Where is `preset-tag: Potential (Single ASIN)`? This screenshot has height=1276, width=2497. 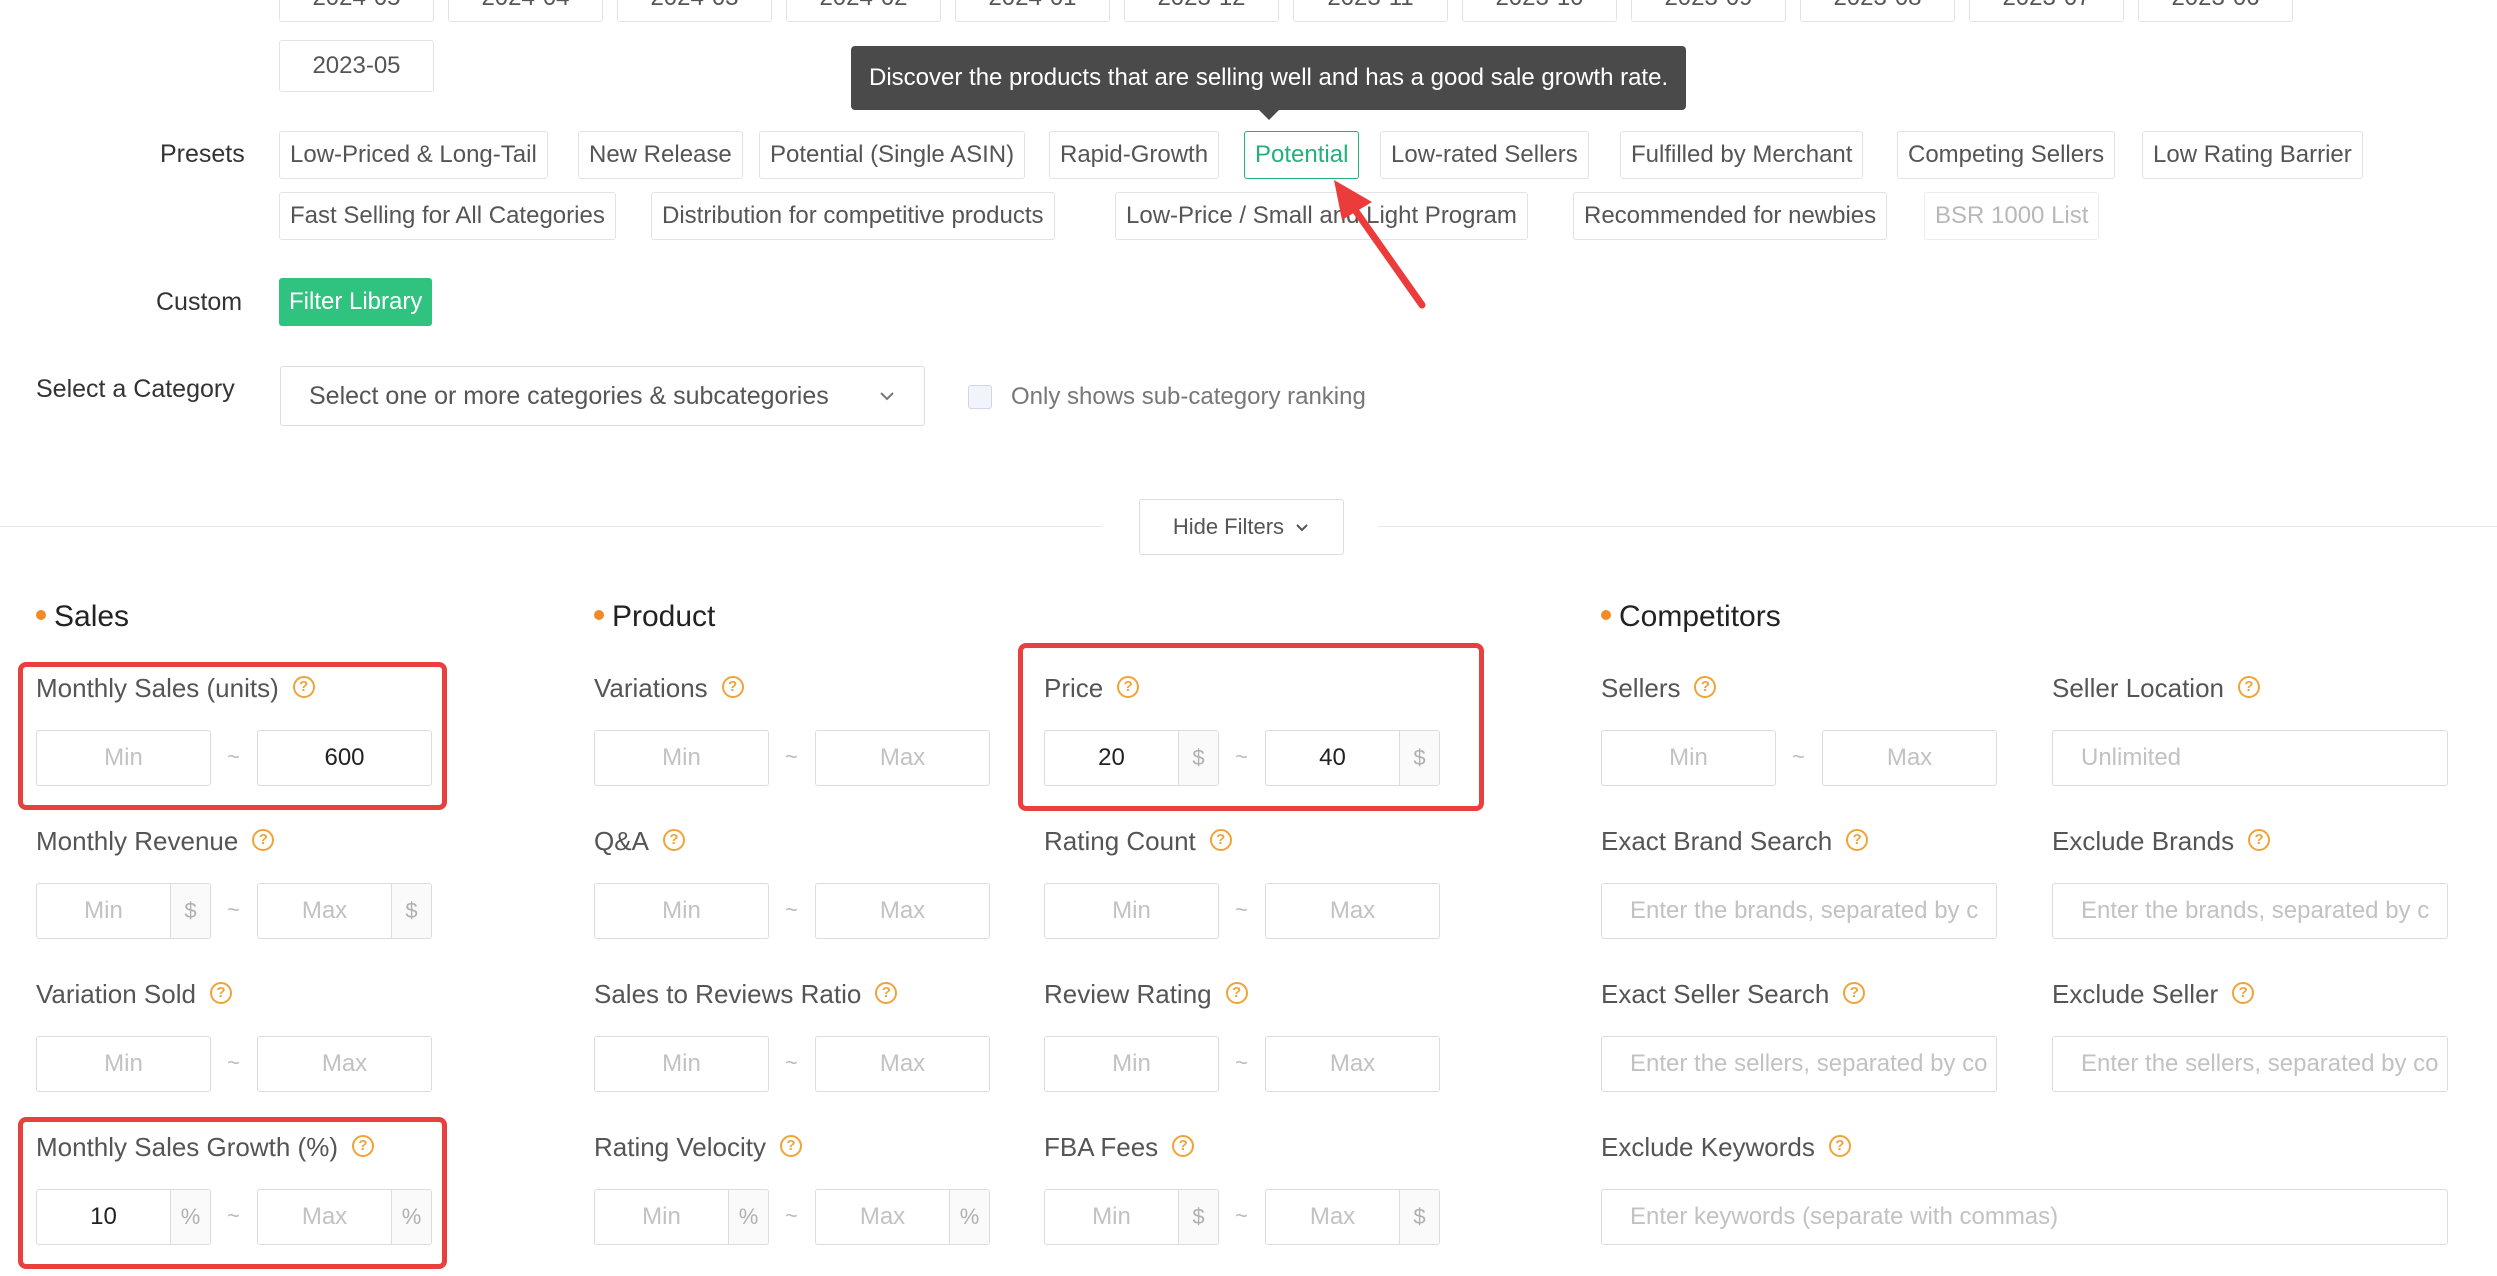
preset-tag: Potential (Single ASIN) is located at coordinates (892, 155).